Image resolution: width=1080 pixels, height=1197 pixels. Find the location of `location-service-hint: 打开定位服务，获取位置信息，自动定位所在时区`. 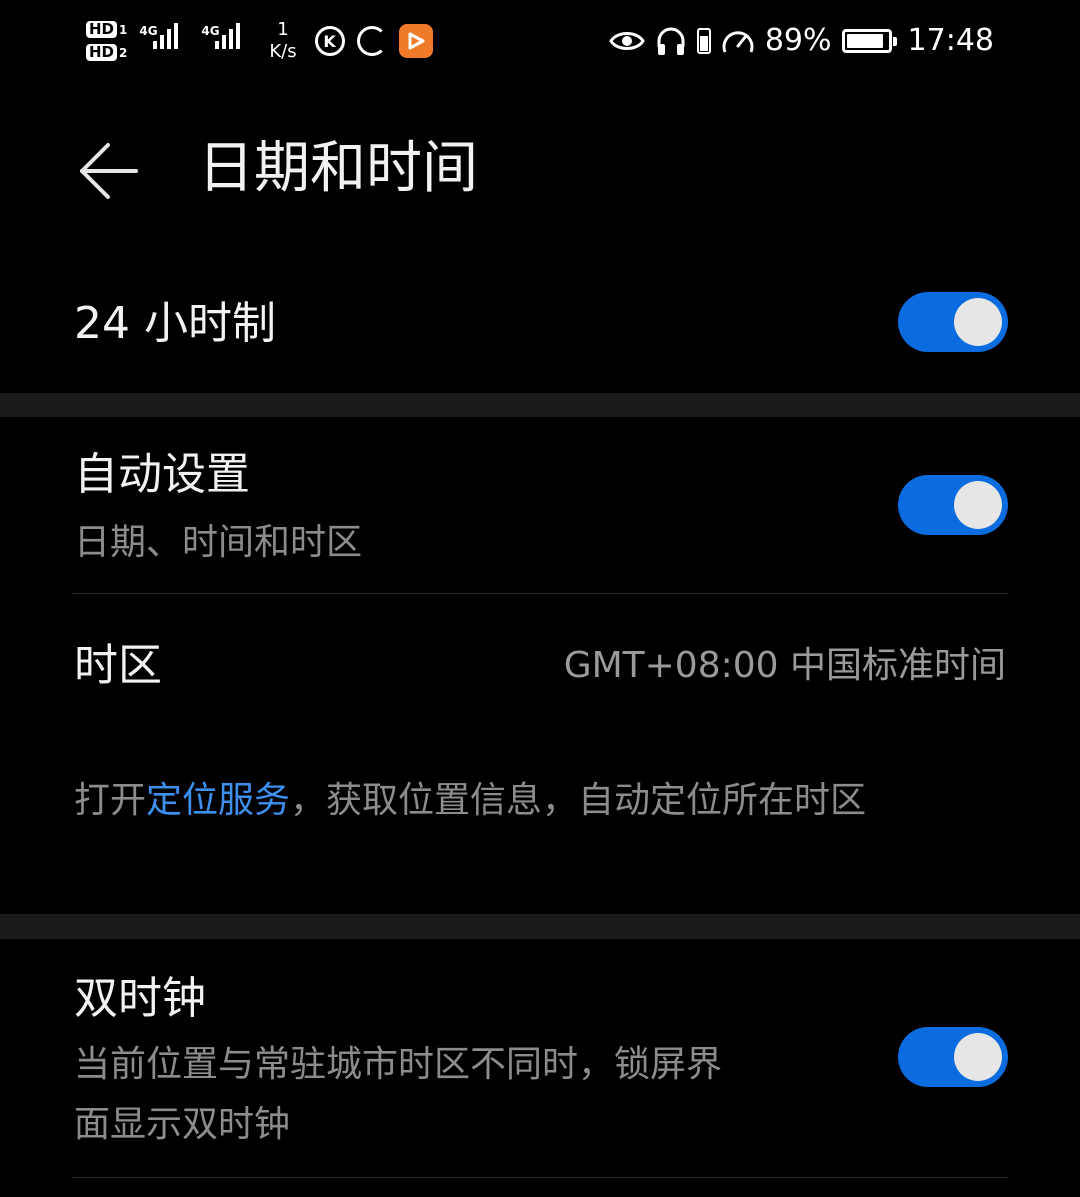

location-service-hint: 打开定位服务，获取位置信息，自动定位所在时区 is located at coordinates (470, 800).